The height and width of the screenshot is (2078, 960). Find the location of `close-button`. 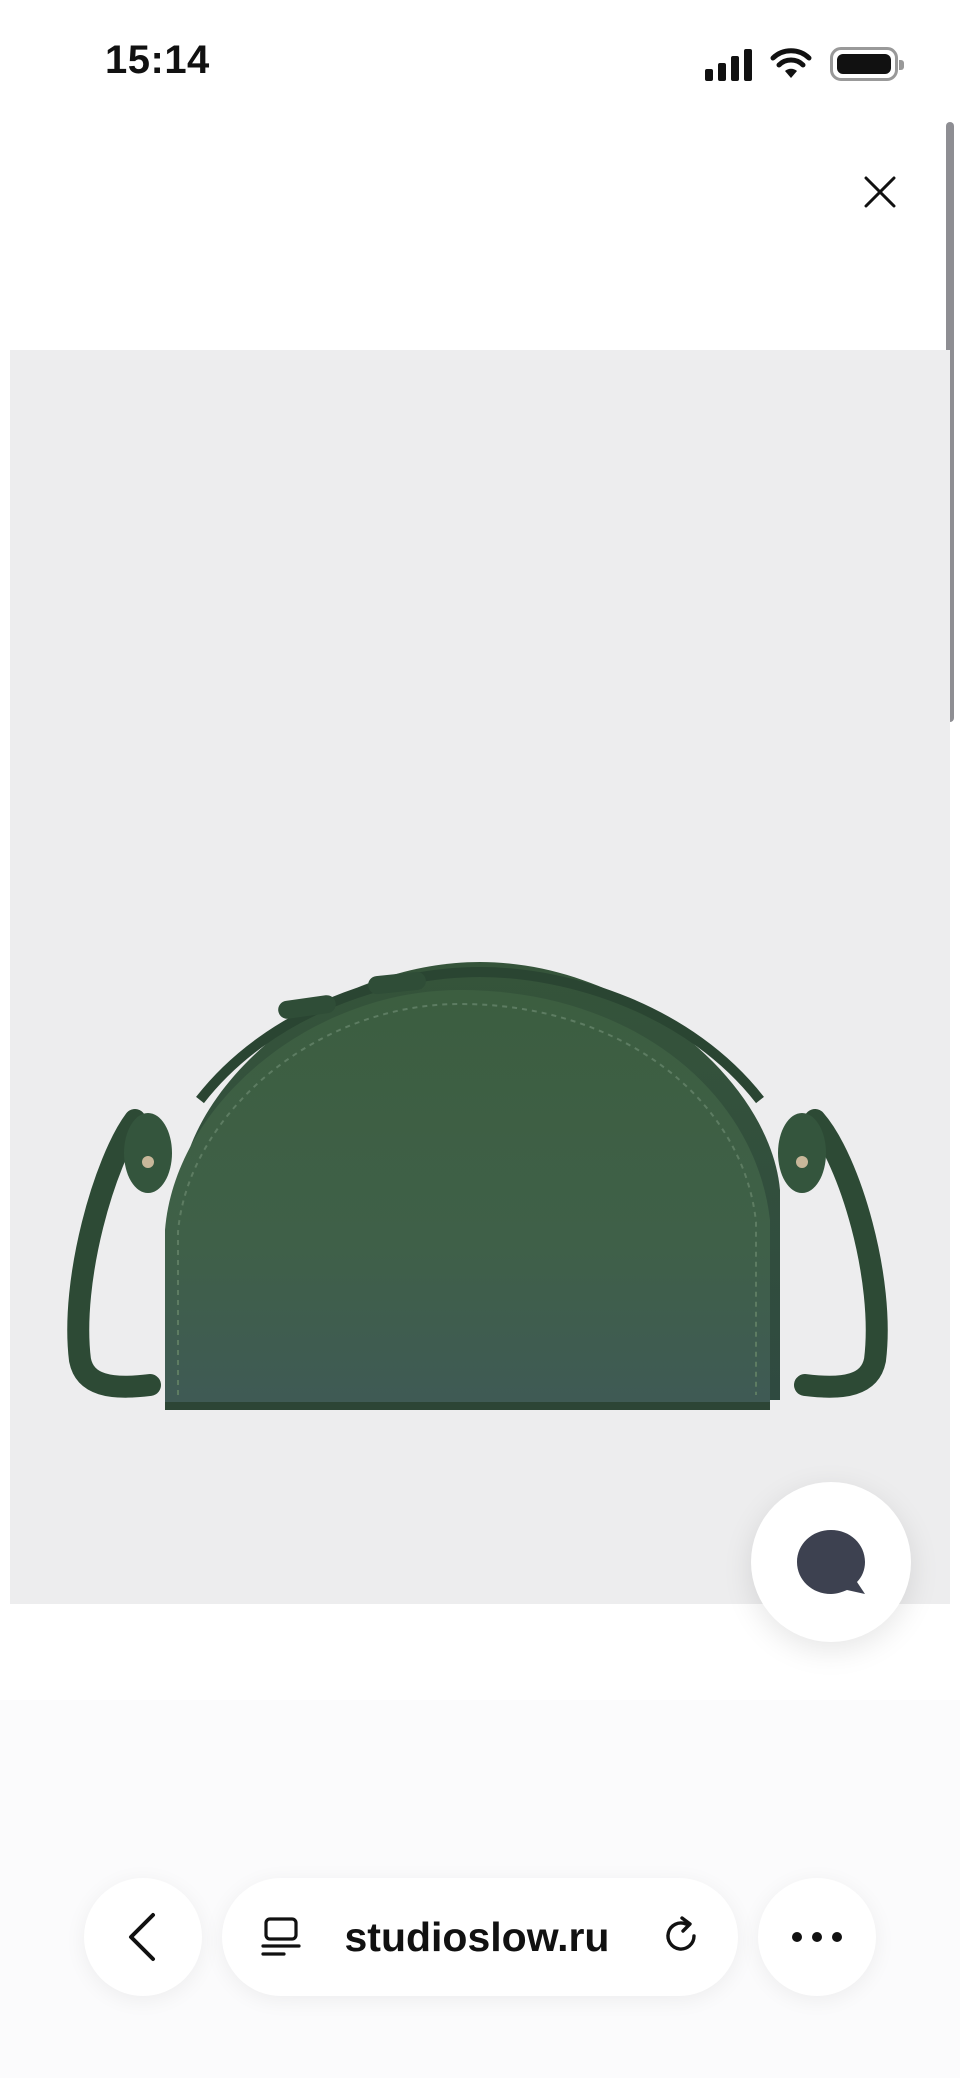

close-button is located at coordinates (880, 192).